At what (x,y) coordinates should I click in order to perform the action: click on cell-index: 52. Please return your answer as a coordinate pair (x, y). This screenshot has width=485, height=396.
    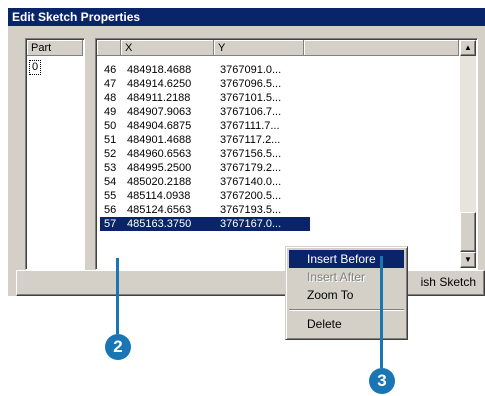
    Looking at the image, I should click on (110, 154).